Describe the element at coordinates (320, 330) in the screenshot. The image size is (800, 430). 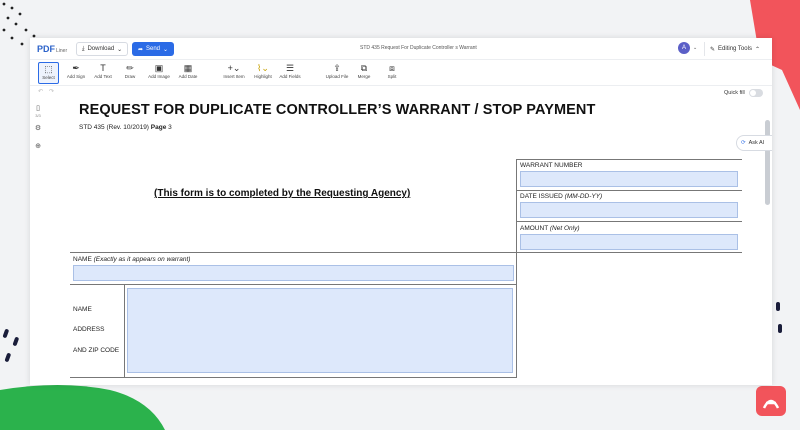
I see `name-address-zip-field` at that location.